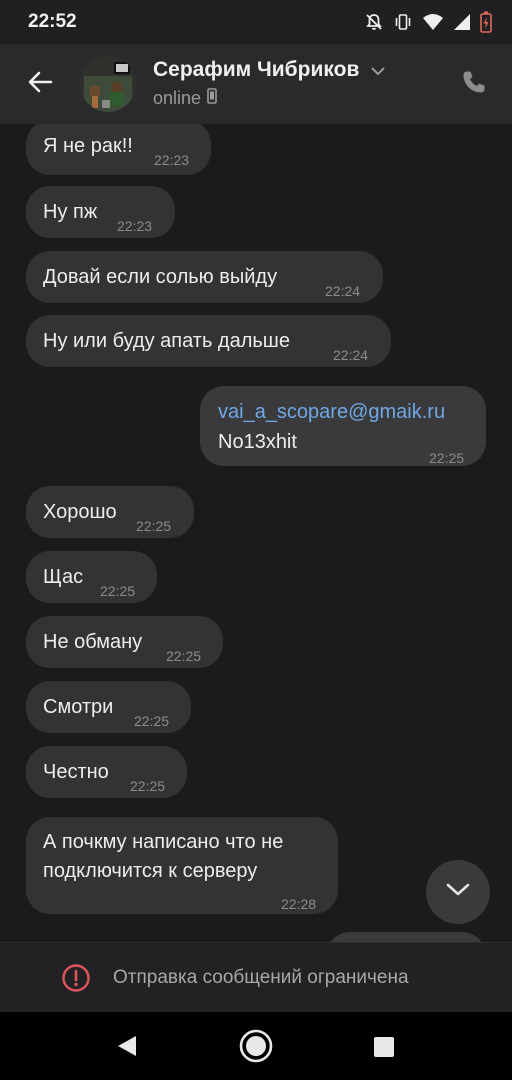  I want to click on message-bubble-incoming: Ну или буду апать дальше 22:24, so click(208, 341).